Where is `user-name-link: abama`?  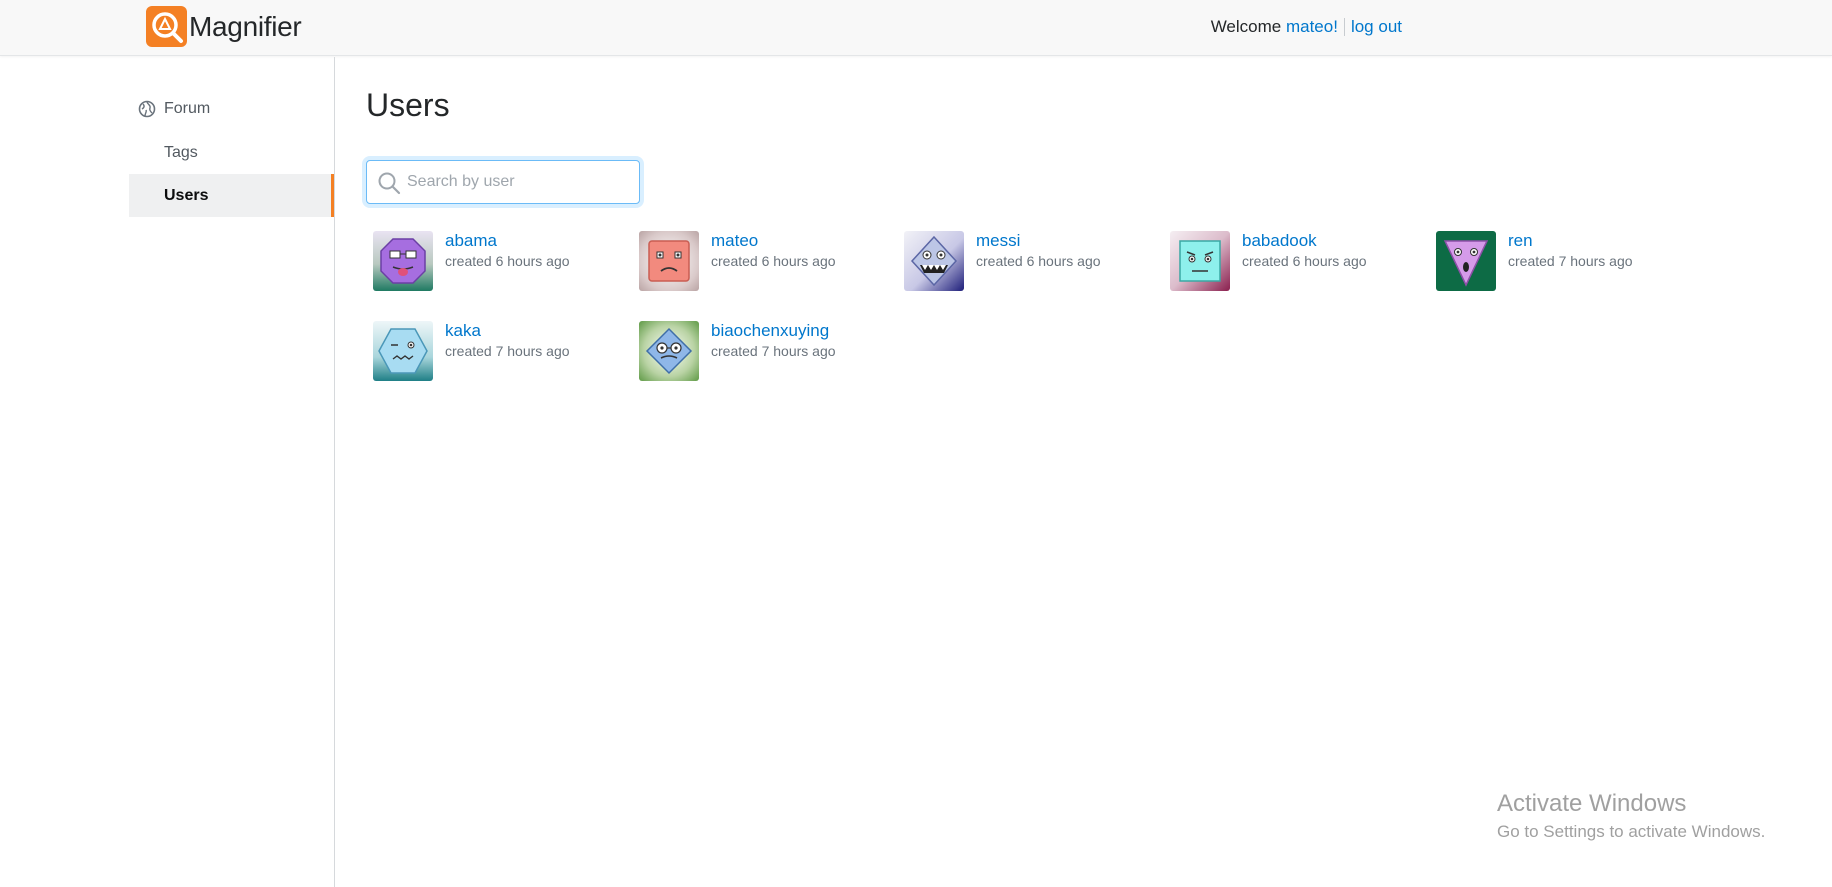 user-name-link: abama is located at coordinates (471, 241).